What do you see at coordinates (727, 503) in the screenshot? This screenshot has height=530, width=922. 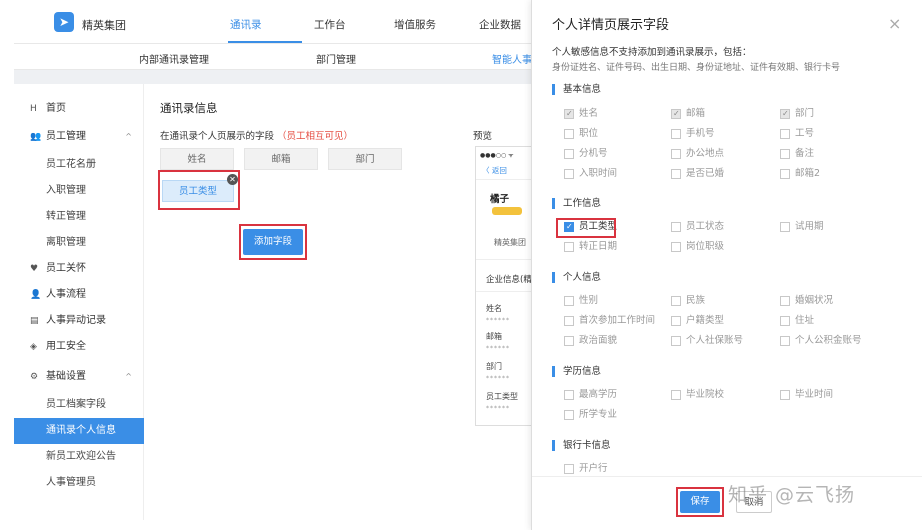 I see `panel-footer` at bounding box center [727, 503].